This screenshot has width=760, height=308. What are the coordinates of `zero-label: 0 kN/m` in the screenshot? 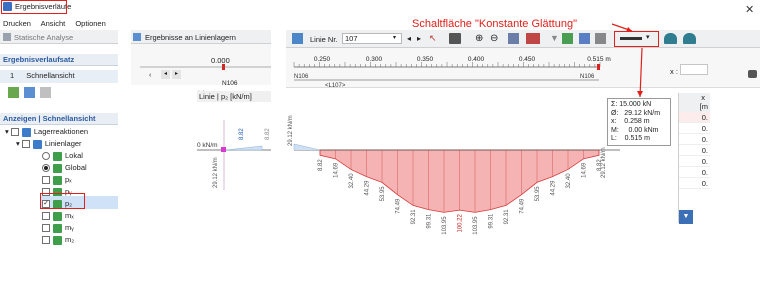 It's located at (207, 145).